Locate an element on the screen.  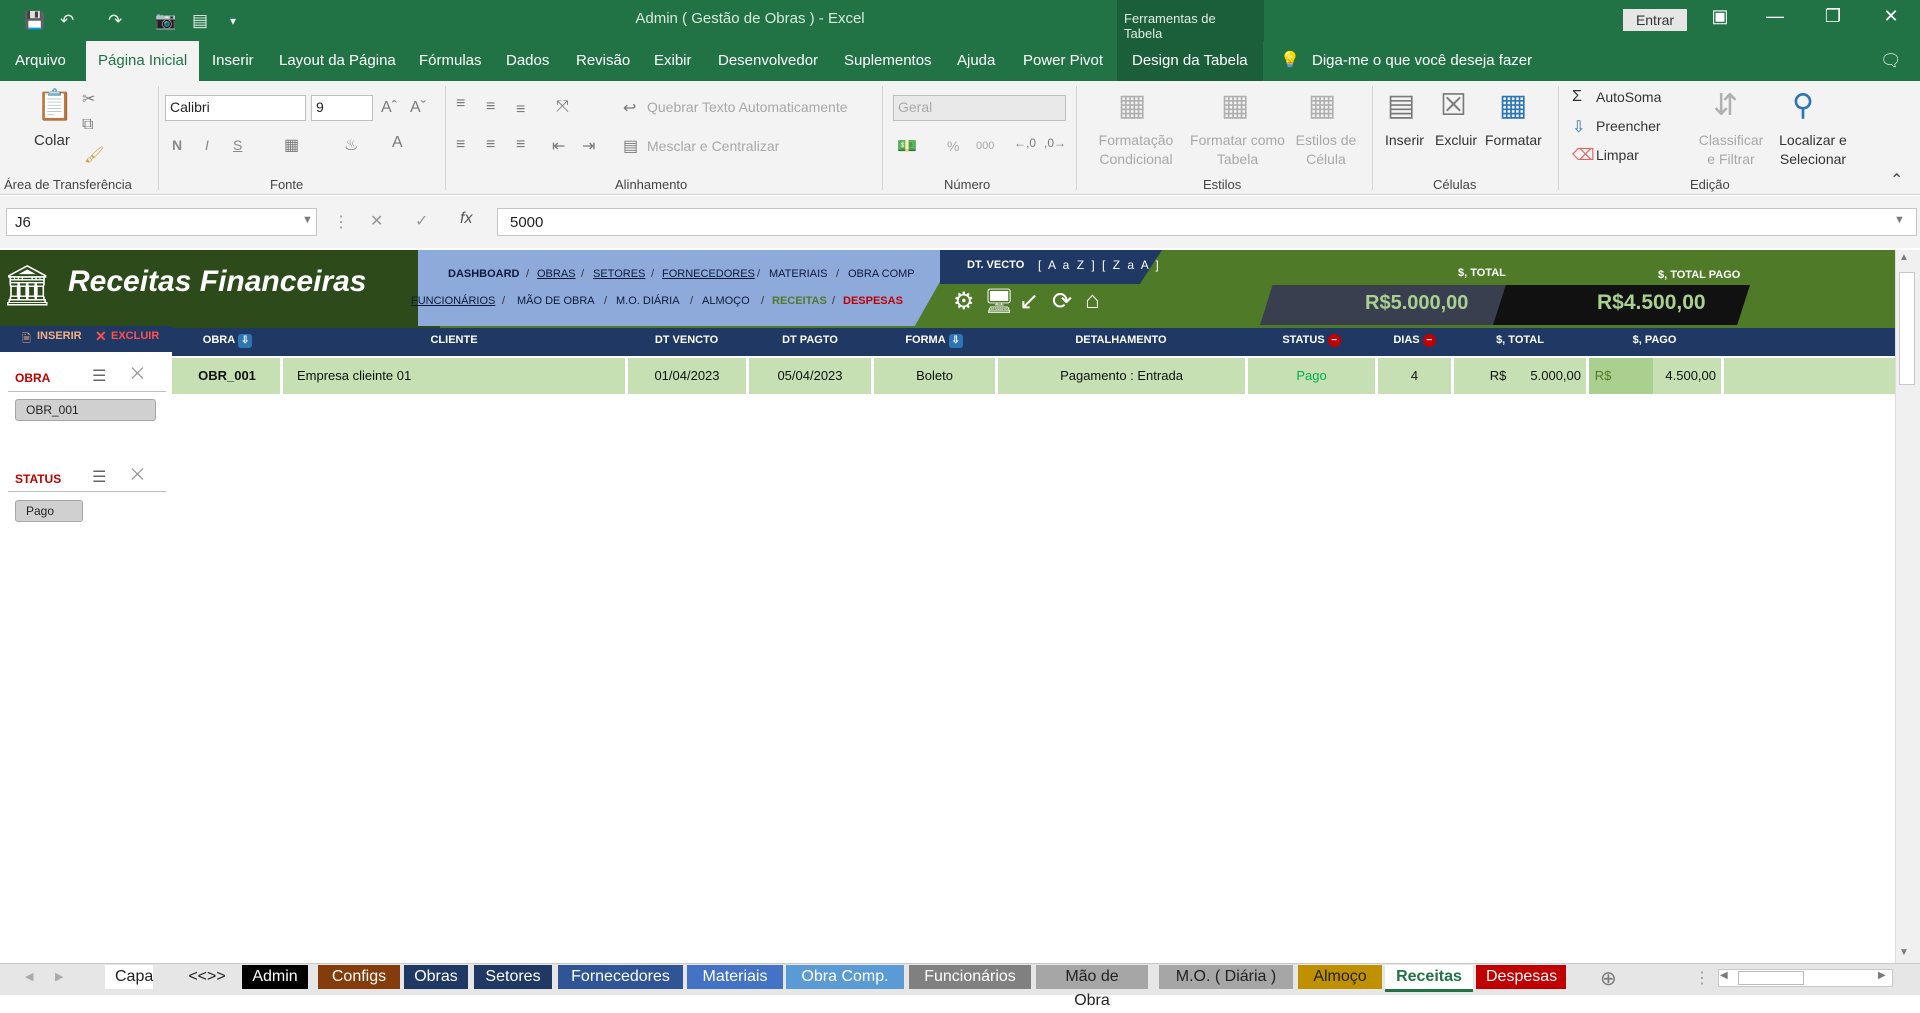
h-scroll-thumb is located at coordinates (1771, 978).